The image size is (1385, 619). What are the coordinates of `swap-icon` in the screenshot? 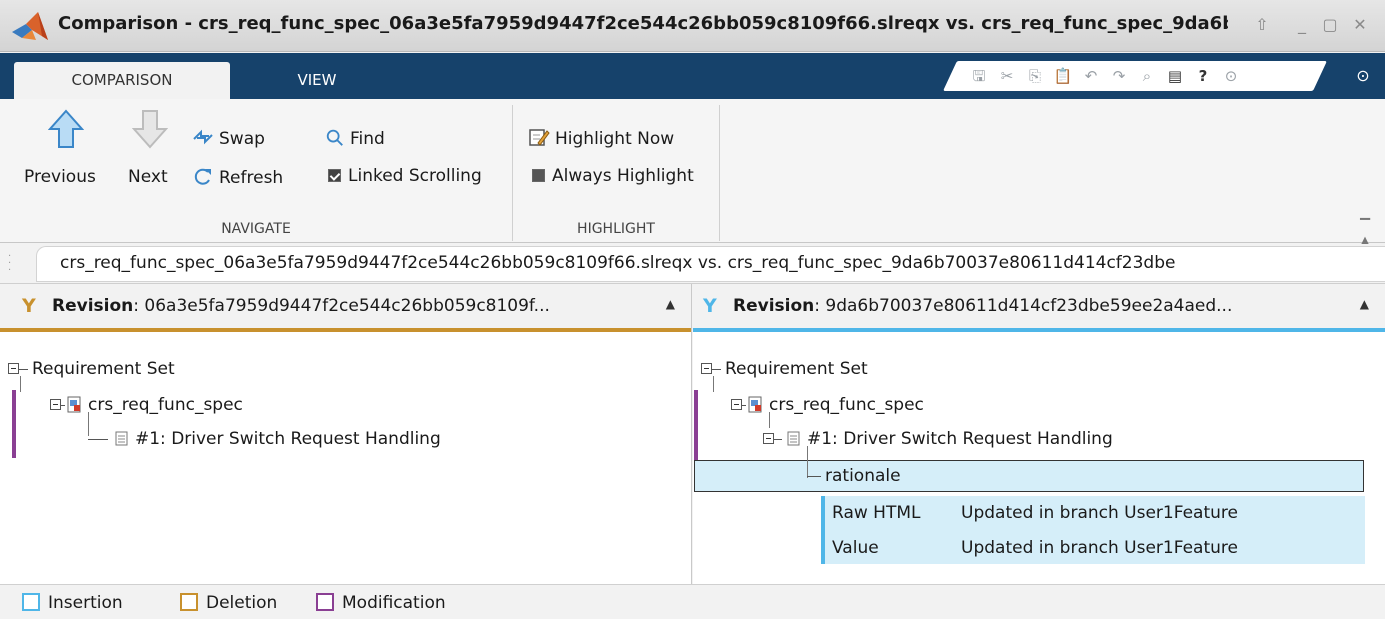 It's located at (203, 137).